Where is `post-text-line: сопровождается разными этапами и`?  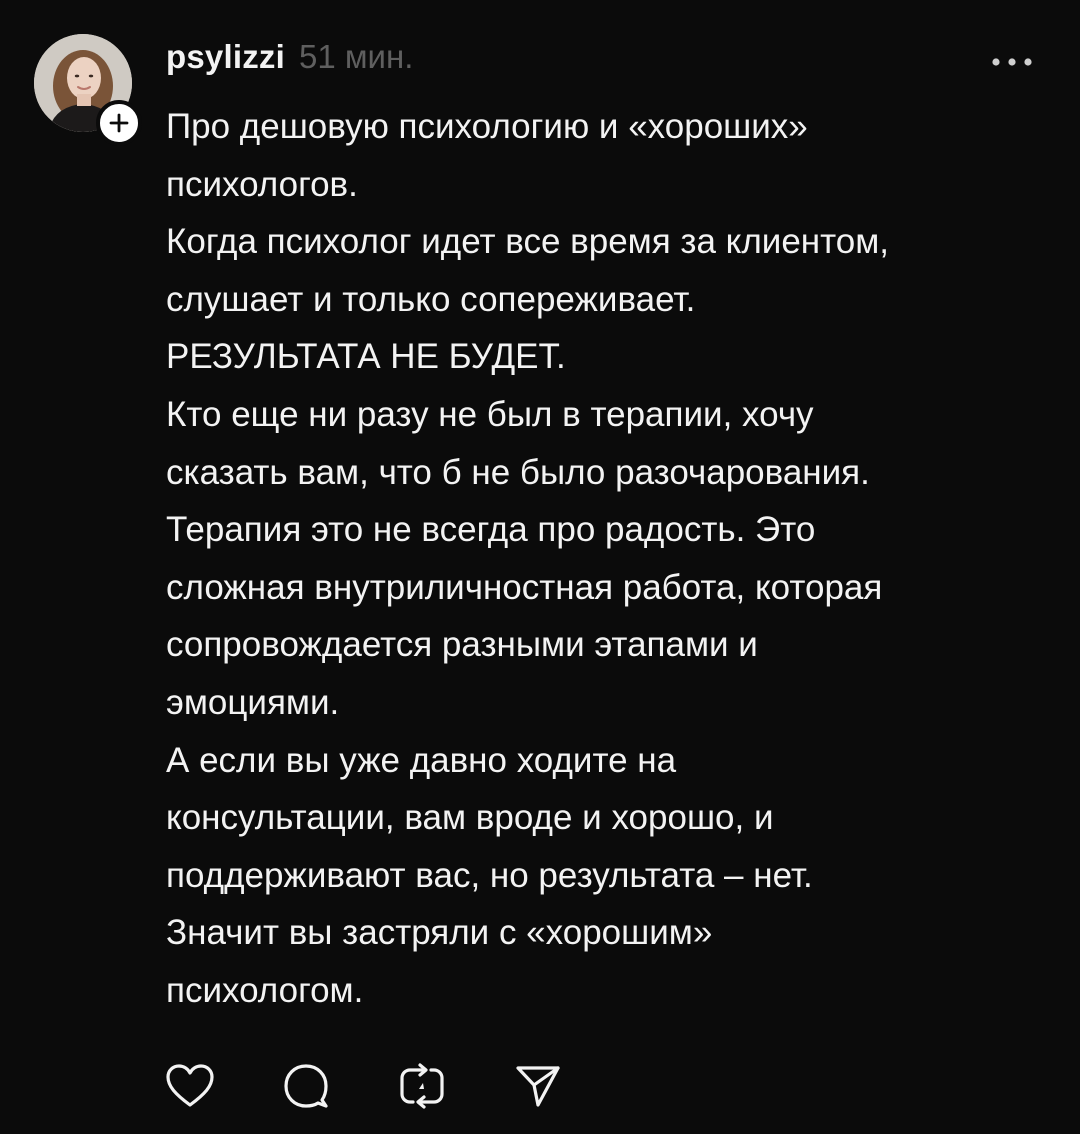 post-text-line: сопровождается разными этапами и is located at coordinates (462, 645).